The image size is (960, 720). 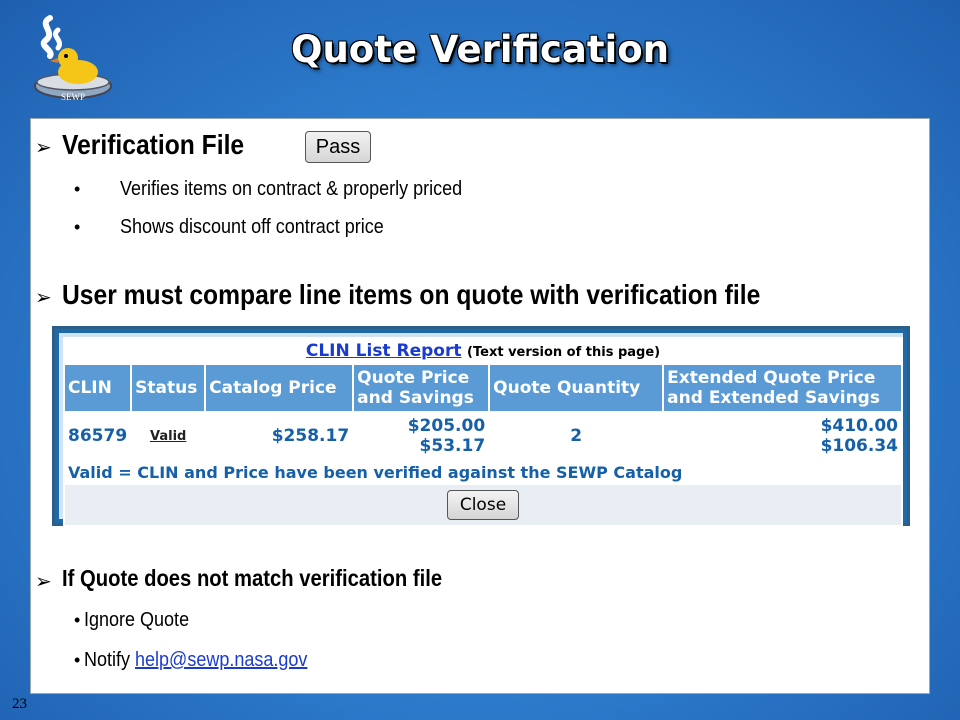 What do you see at coordinates (279, 388) in the screenshot?
I see `col-header-catalog-price: Catalog Price` at bounding box center [279, 388].